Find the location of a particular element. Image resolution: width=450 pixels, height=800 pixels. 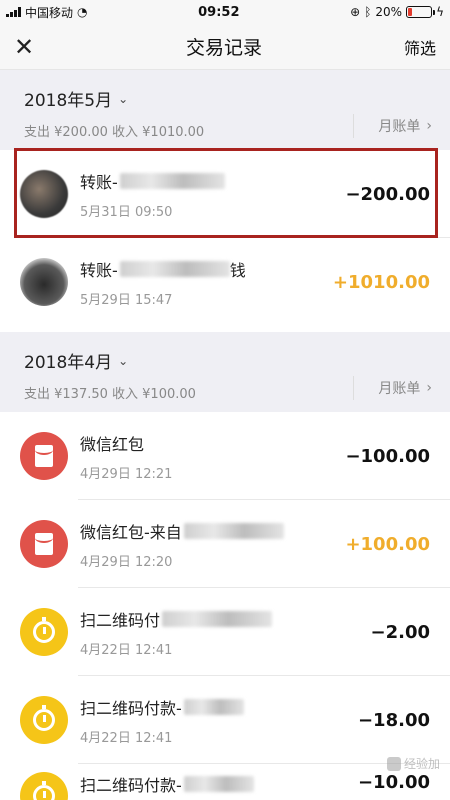

transaction-title: 微信红包-来自 is located at coordinates (212, 531).